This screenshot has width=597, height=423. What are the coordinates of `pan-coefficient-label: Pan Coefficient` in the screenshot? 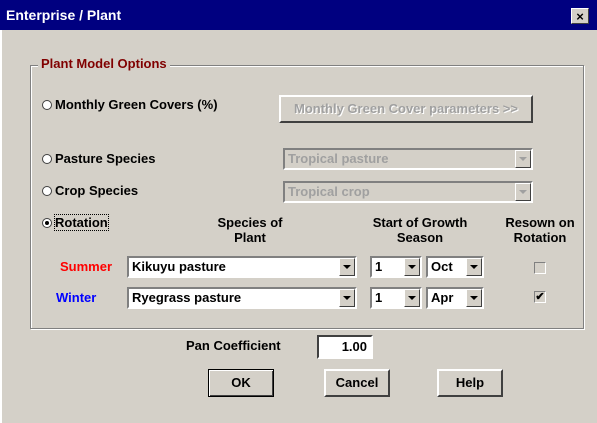 It's located at (233, 345).